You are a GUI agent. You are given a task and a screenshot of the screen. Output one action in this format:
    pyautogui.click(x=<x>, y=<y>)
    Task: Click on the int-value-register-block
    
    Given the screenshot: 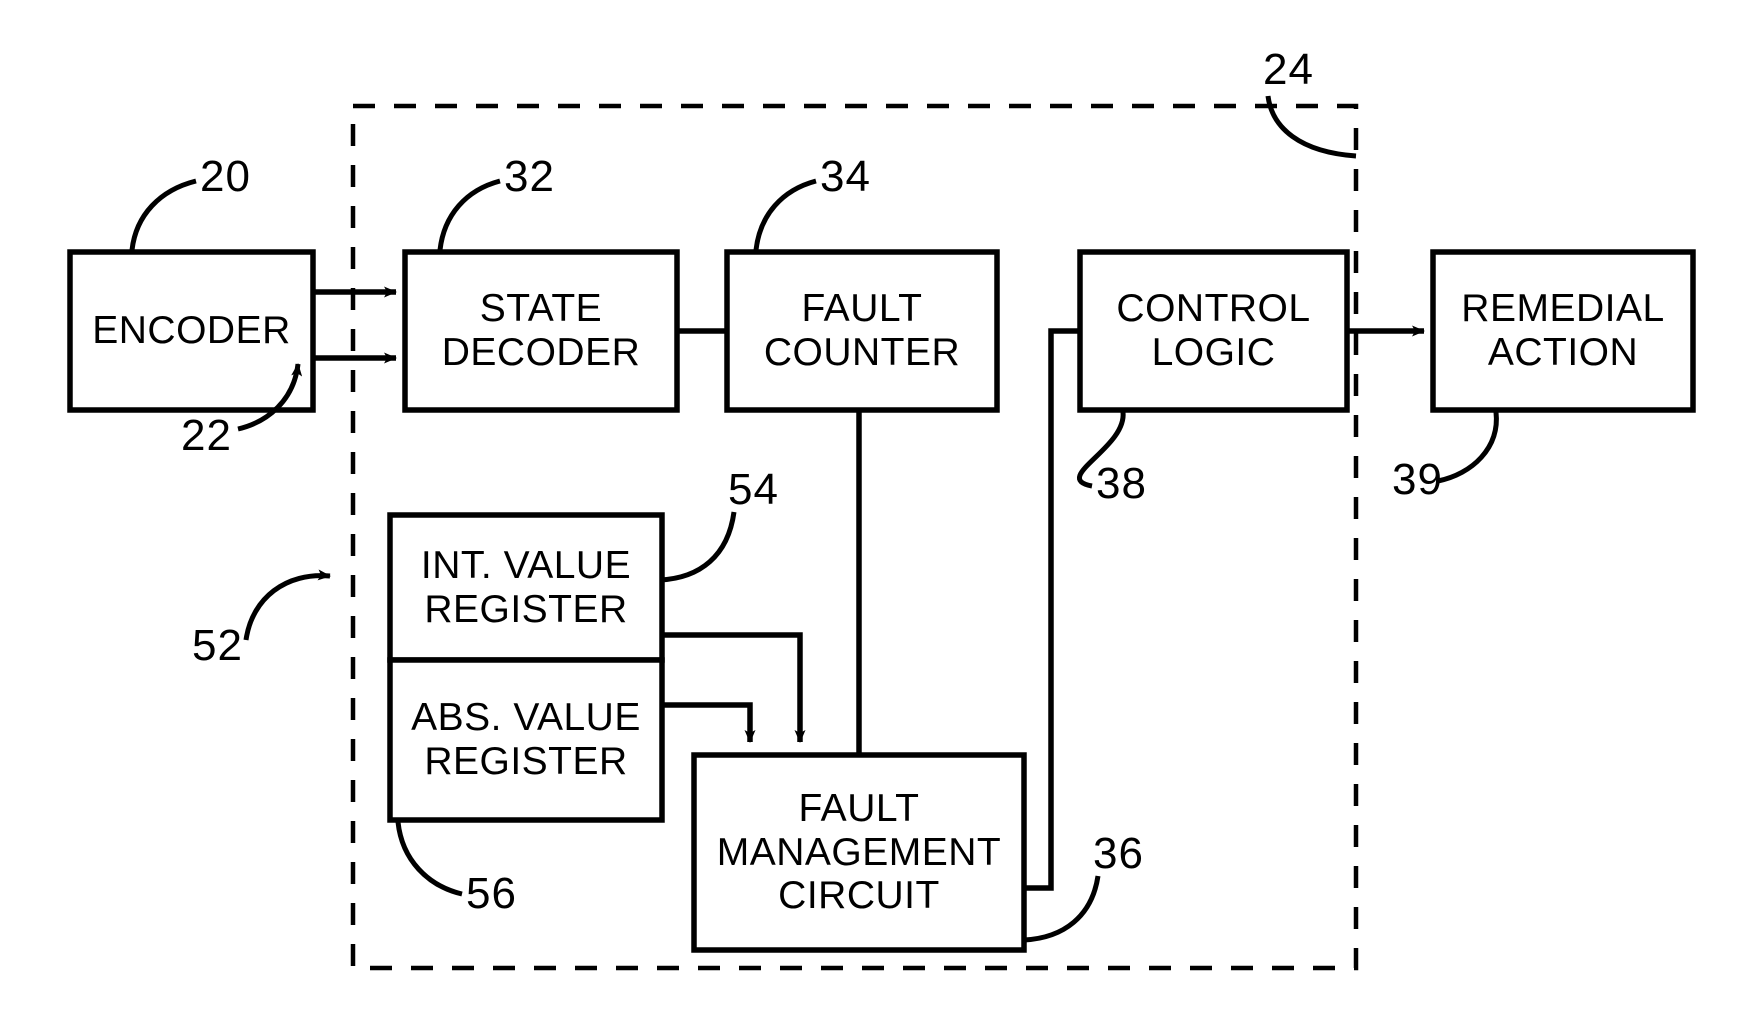 What is the action you would take?
    pyautogui.click(x=526, y=587)
    